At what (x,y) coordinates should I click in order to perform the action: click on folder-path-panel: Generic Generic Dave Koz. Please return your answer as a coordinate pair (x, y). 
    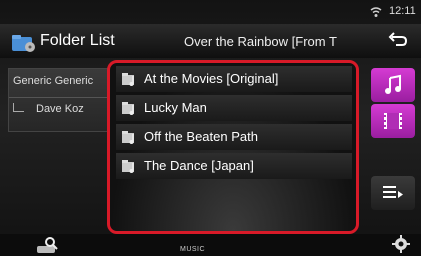
    Looking at the image, I should click on (59, 100).